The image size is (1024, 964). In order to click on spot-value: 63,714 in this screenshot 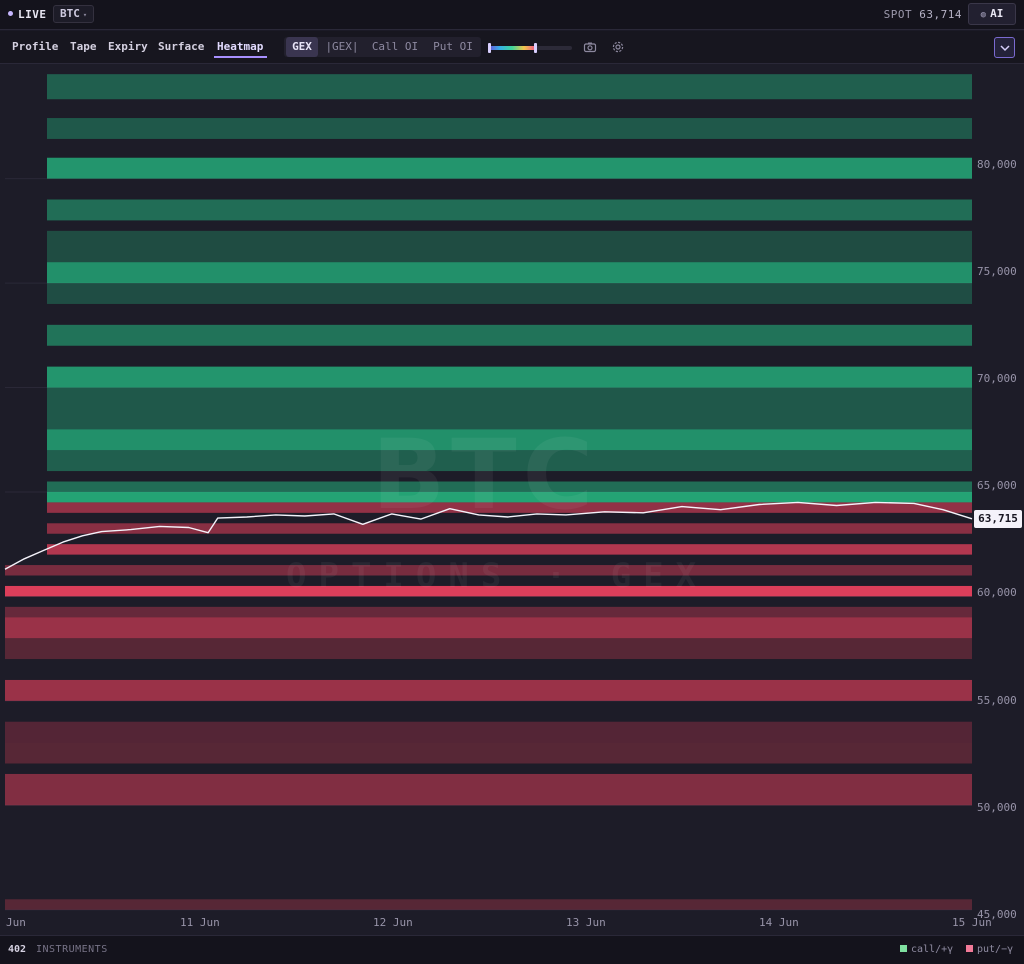, I will do `click(940, 14)`.